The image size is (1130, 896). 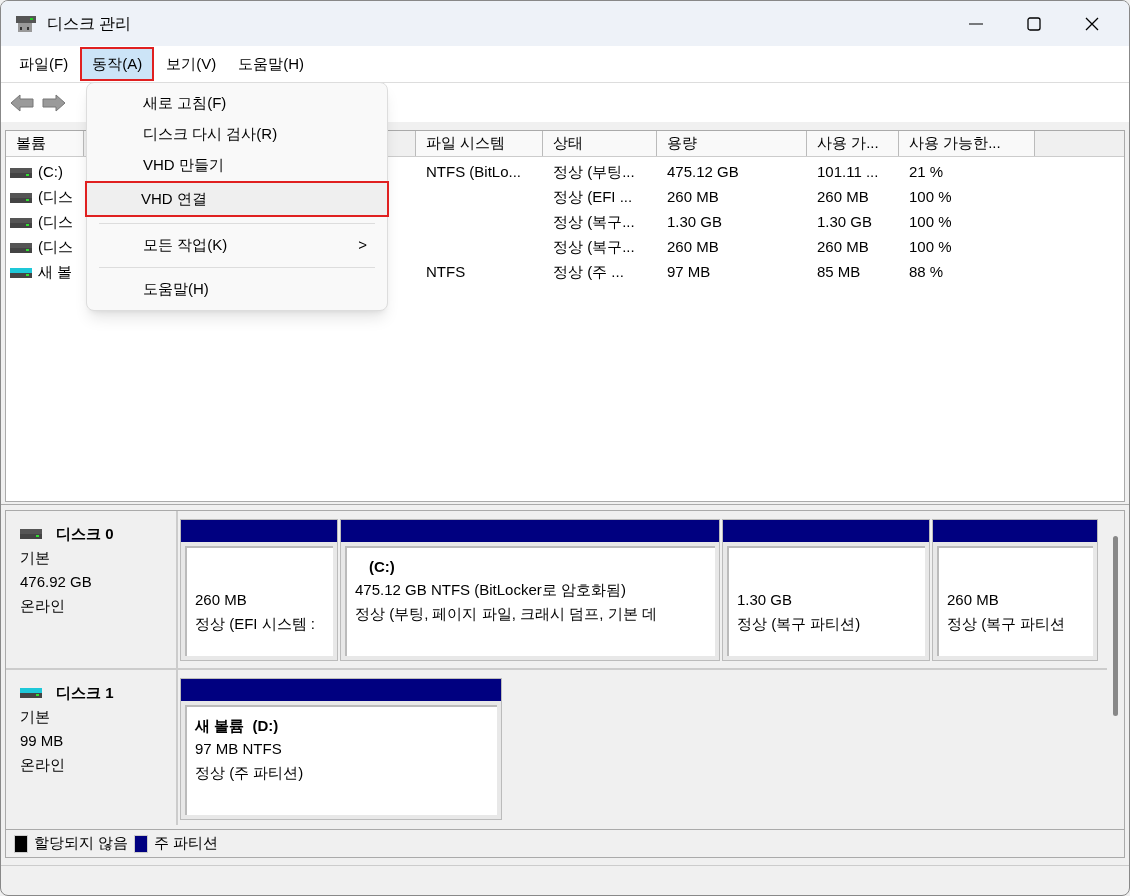 I want to click on partition-block: (C:) 475.12 GB NTFS (BitLocker로 암호화됨) 정상 (부팅, 페이지 파일, 크래시 덤프, 기본 데, so click(x=530, y=590).